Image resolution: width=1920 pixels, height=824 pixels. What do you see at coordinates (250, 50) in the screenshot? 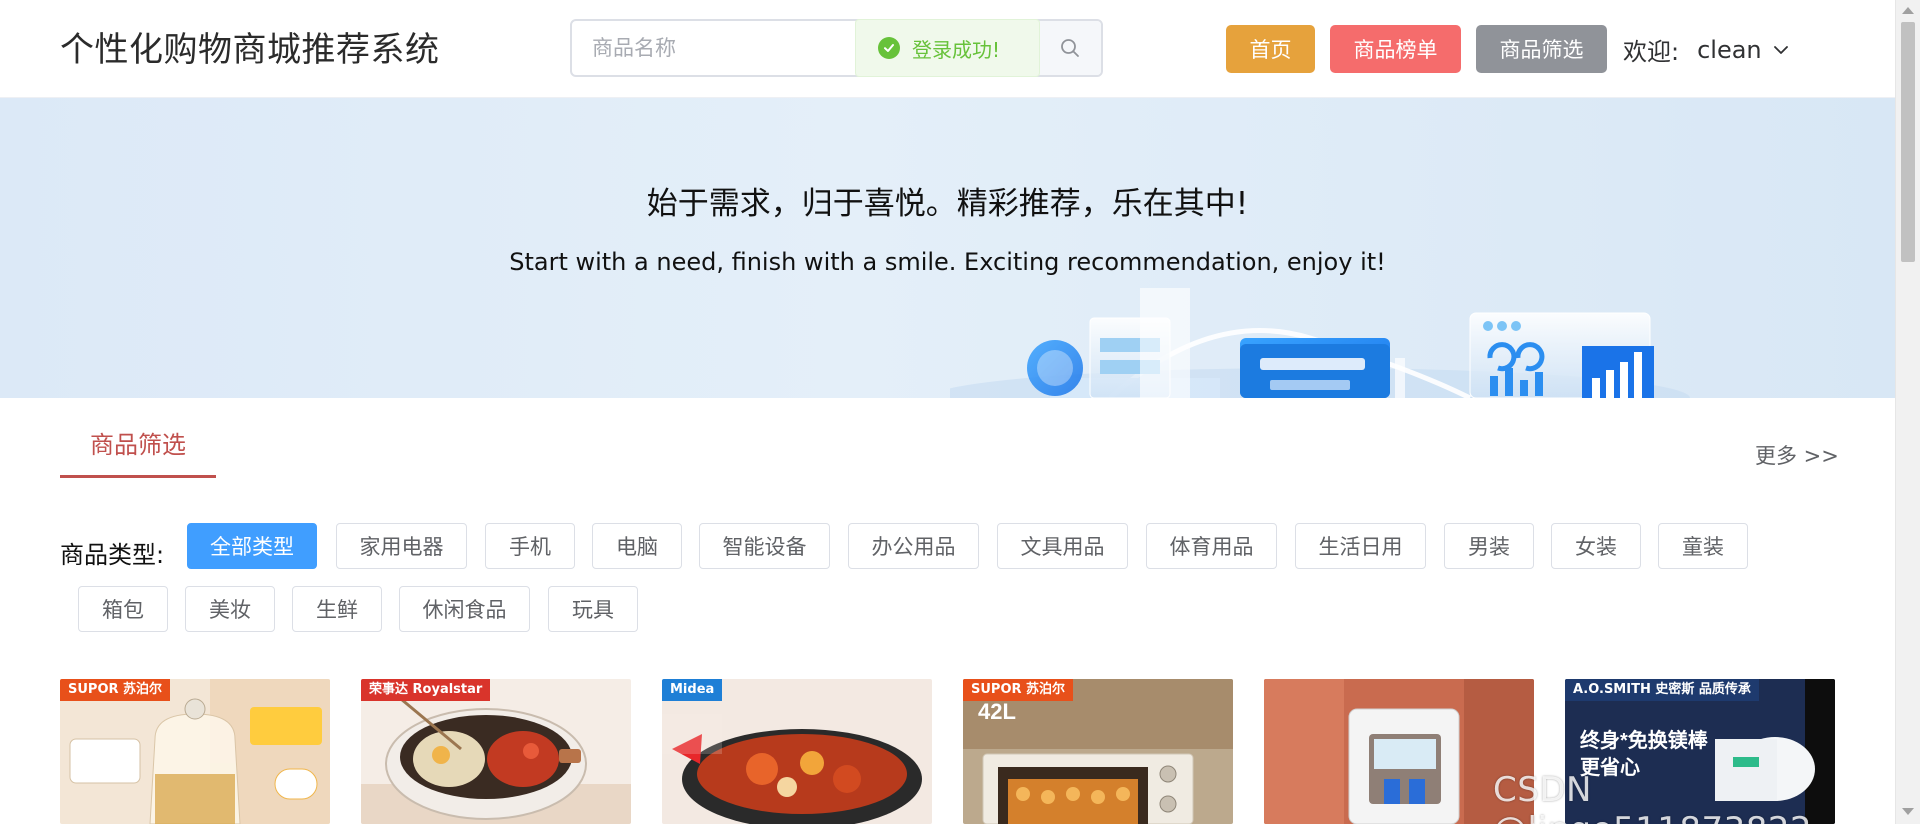
I see `app-title: 个性化购物商城推荐系统` at bounding box center [250, 50].